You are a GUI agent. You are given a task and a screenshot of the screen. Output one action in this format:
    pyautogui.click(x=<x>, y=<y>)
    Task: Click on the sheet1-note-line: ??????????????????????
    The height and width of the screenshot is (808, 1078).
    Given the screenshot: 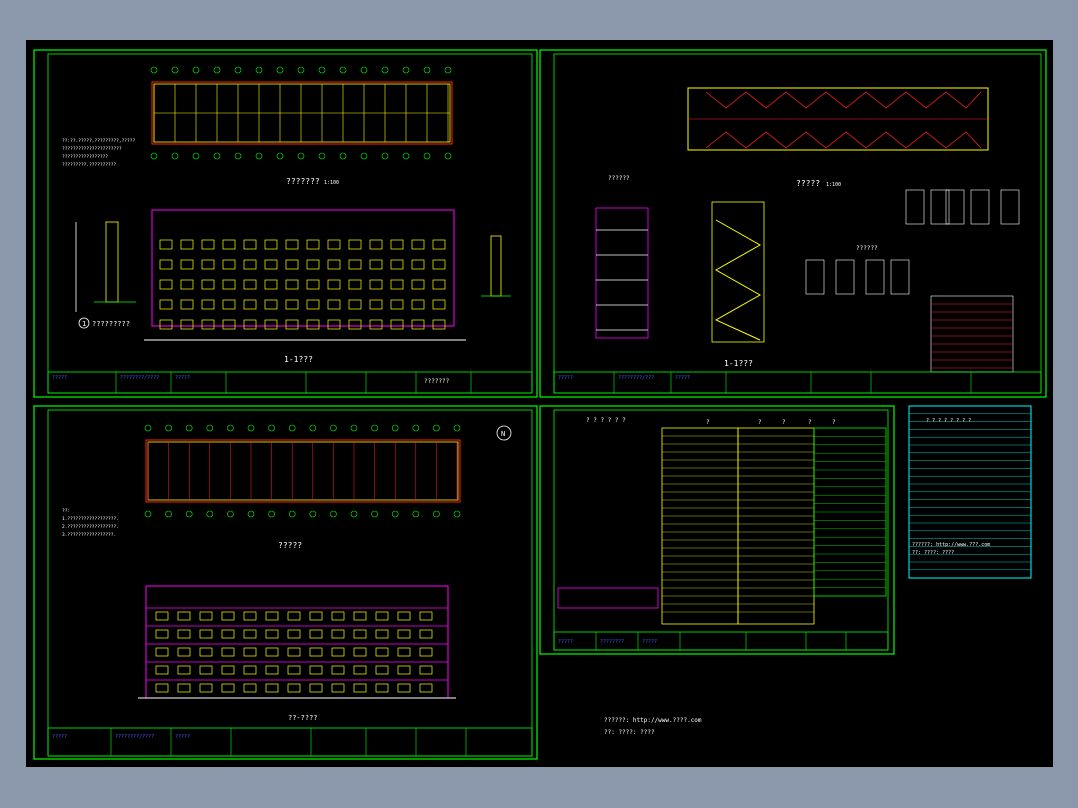 What is the action you would take?
    pyautogui.click(x=92, y=149)
    